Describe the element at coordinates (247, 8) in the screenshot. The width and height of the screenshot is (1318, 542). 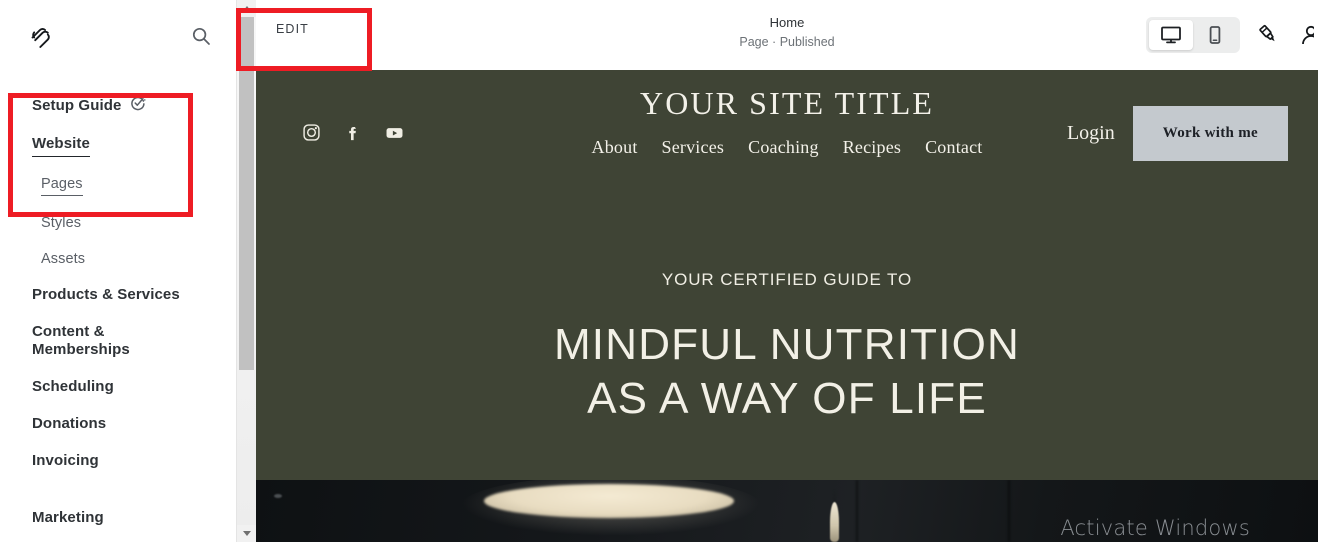
I see `scroll-up-arrow-icon` at that location.